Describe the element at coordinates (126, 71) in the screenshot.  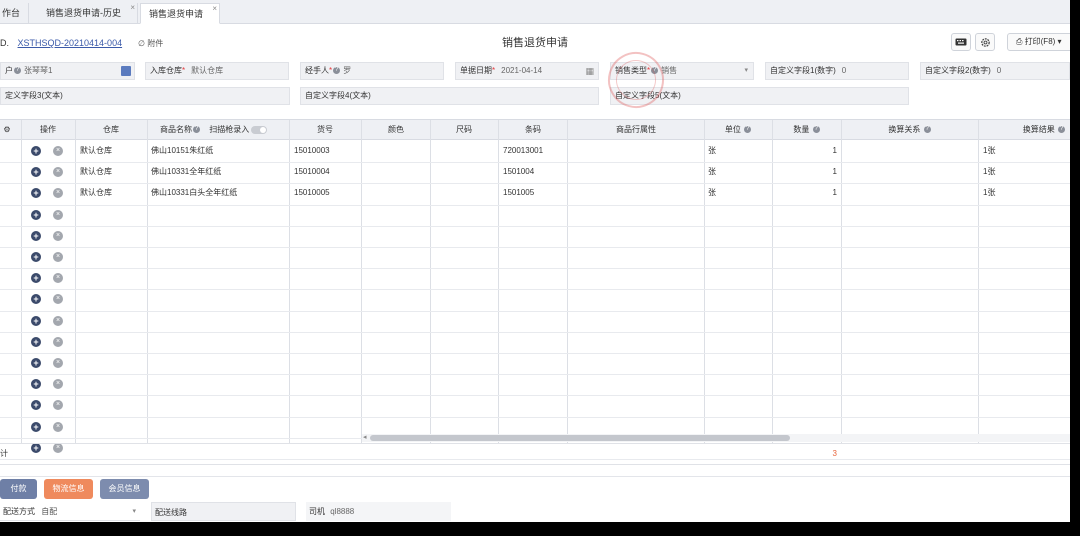
I see `customer-select-icon` at that location.